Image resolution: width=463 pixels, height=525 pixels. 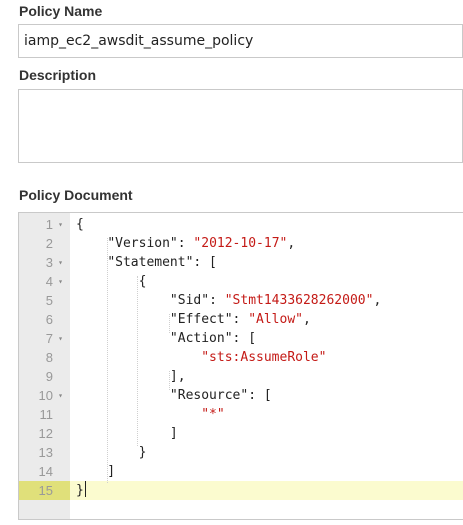 I want to click on line-number: 7 ▾, so click(x=44, y=338).